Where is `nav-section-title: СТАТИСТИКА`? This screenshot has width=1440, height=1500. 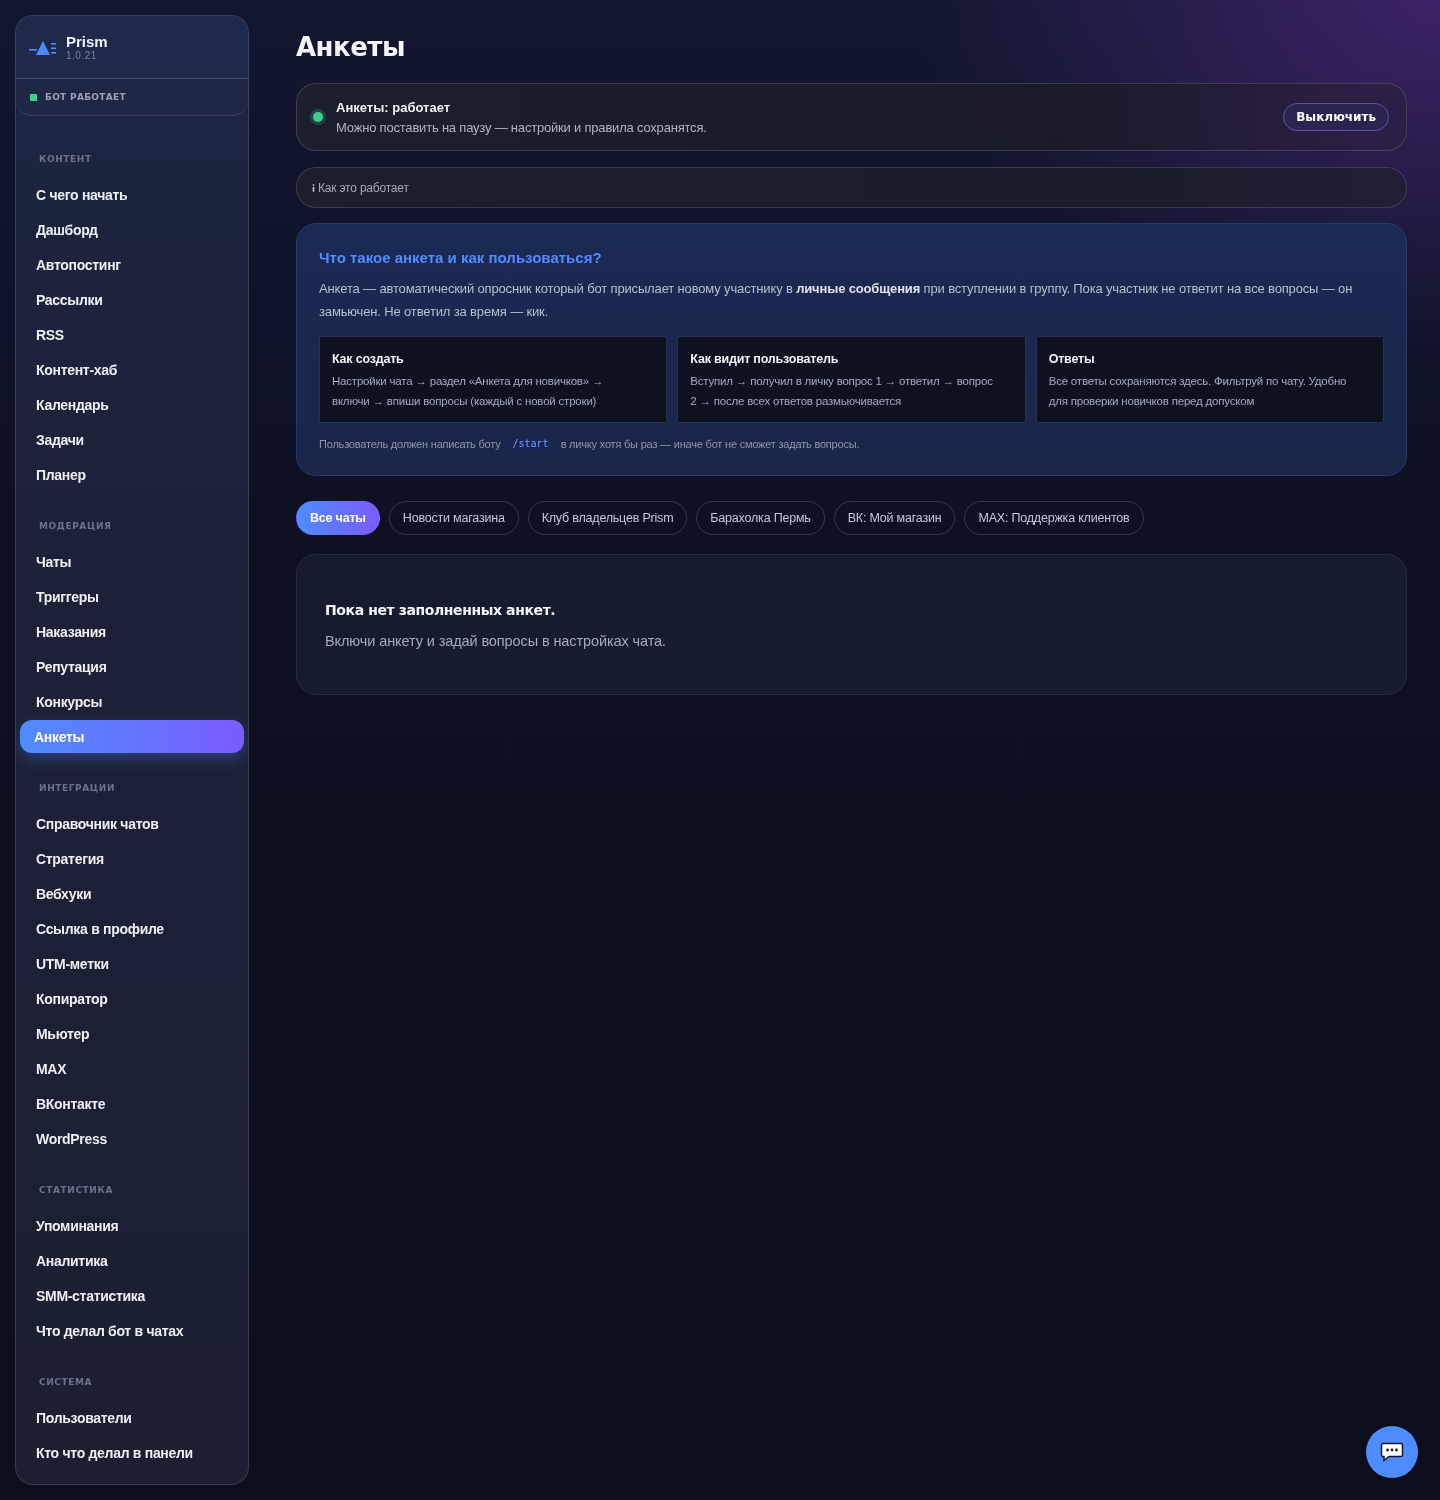 nav-section-title: СТАТИСТИКА is located at coordinates (76, 1190).